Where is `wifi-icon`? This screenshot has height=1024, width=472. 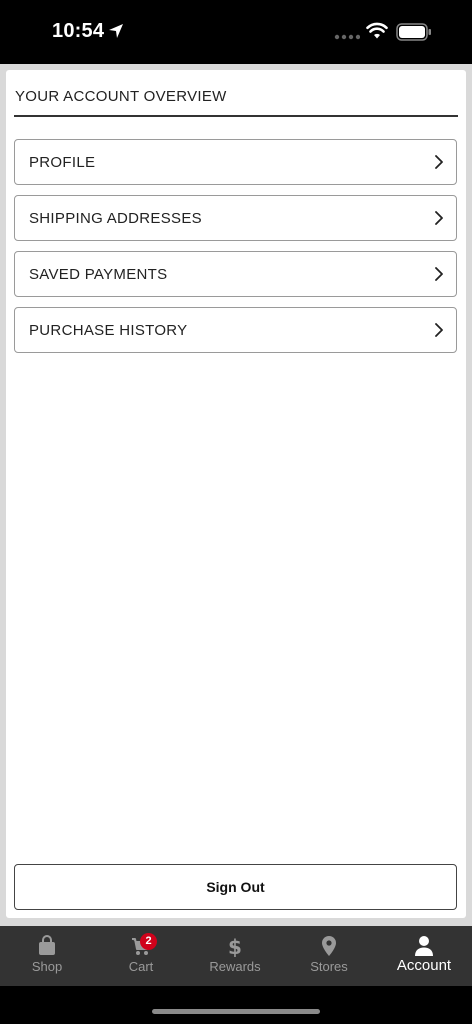 wifi-icon is located at coordinates (377, 30).